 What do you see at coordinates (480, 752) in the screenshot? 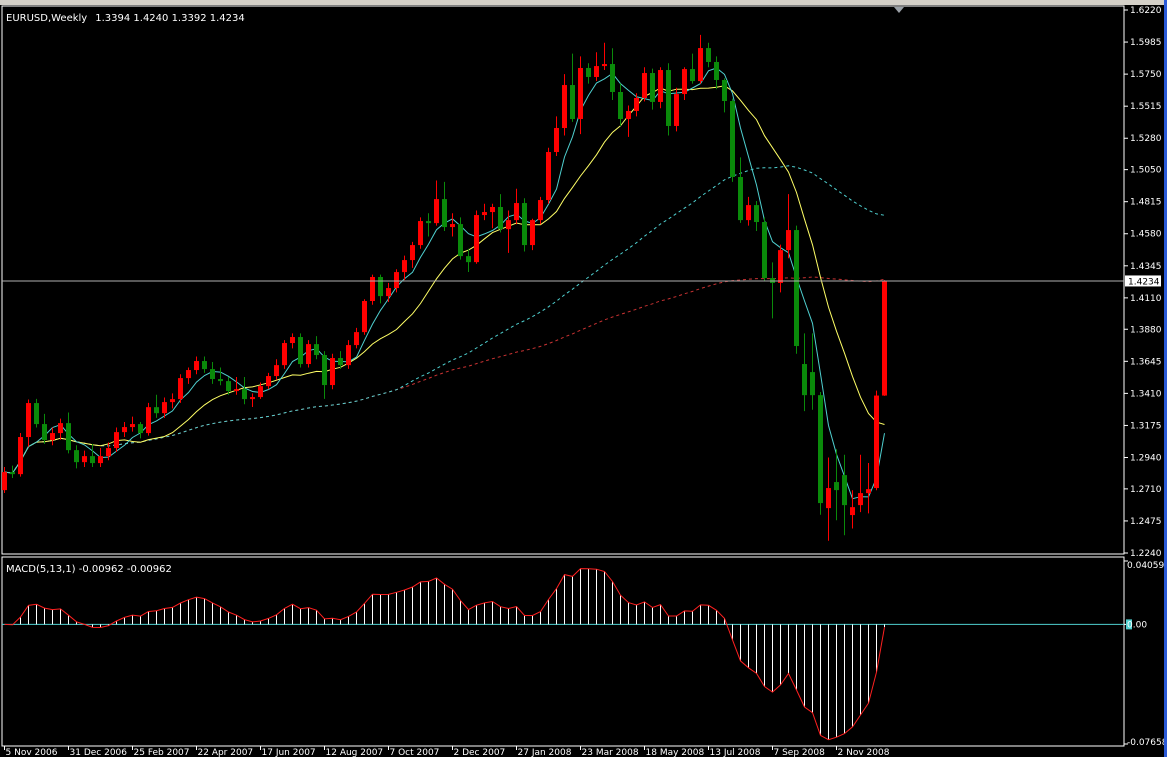
I see `time-tick-label: 2 Dec 2007` at bounding box center [480, 752].